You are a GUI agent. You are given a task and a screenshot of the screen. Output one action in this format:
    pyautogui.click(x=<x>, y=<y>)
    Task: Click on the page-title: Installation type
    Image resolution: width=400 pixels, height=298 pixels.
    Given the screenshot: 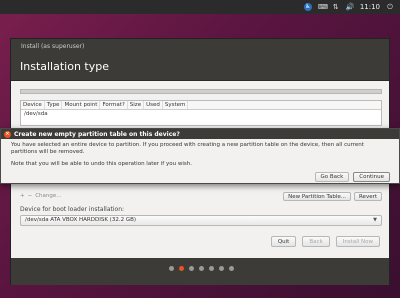 What is the action you would take?
    pyautogui.click(x=200, y=67)
    